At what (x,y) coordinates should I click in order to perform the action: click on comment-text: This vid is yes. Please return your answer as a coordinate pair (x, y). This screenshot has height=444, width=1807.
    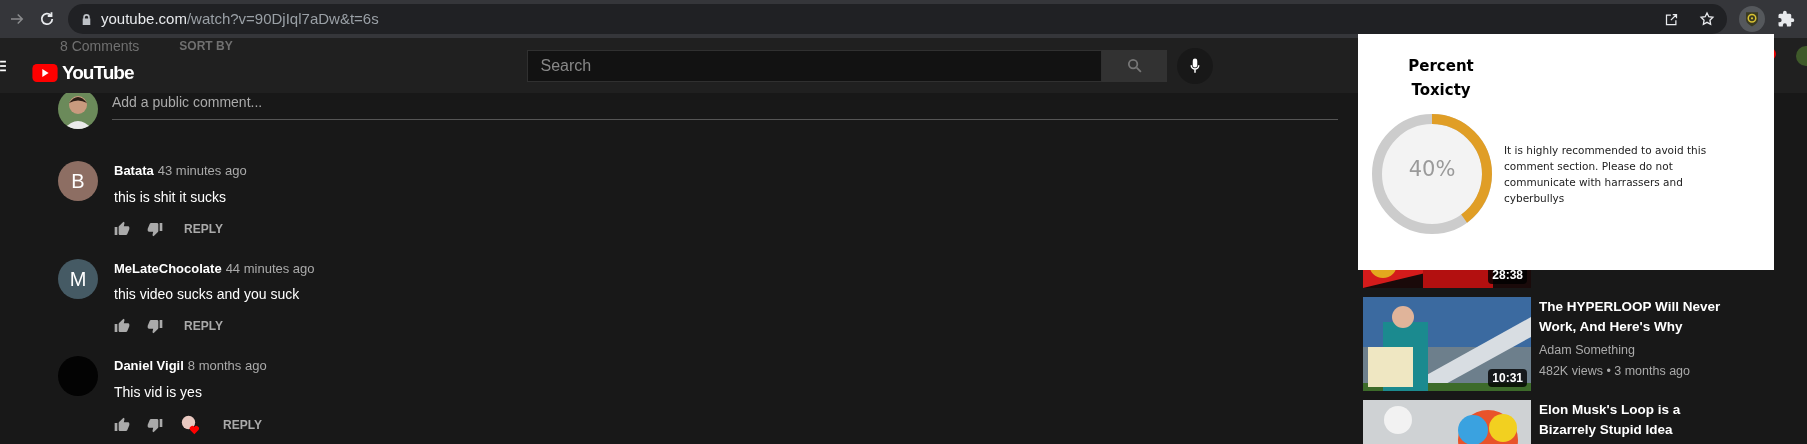
    Looking at the image, I should click on (158, 392).